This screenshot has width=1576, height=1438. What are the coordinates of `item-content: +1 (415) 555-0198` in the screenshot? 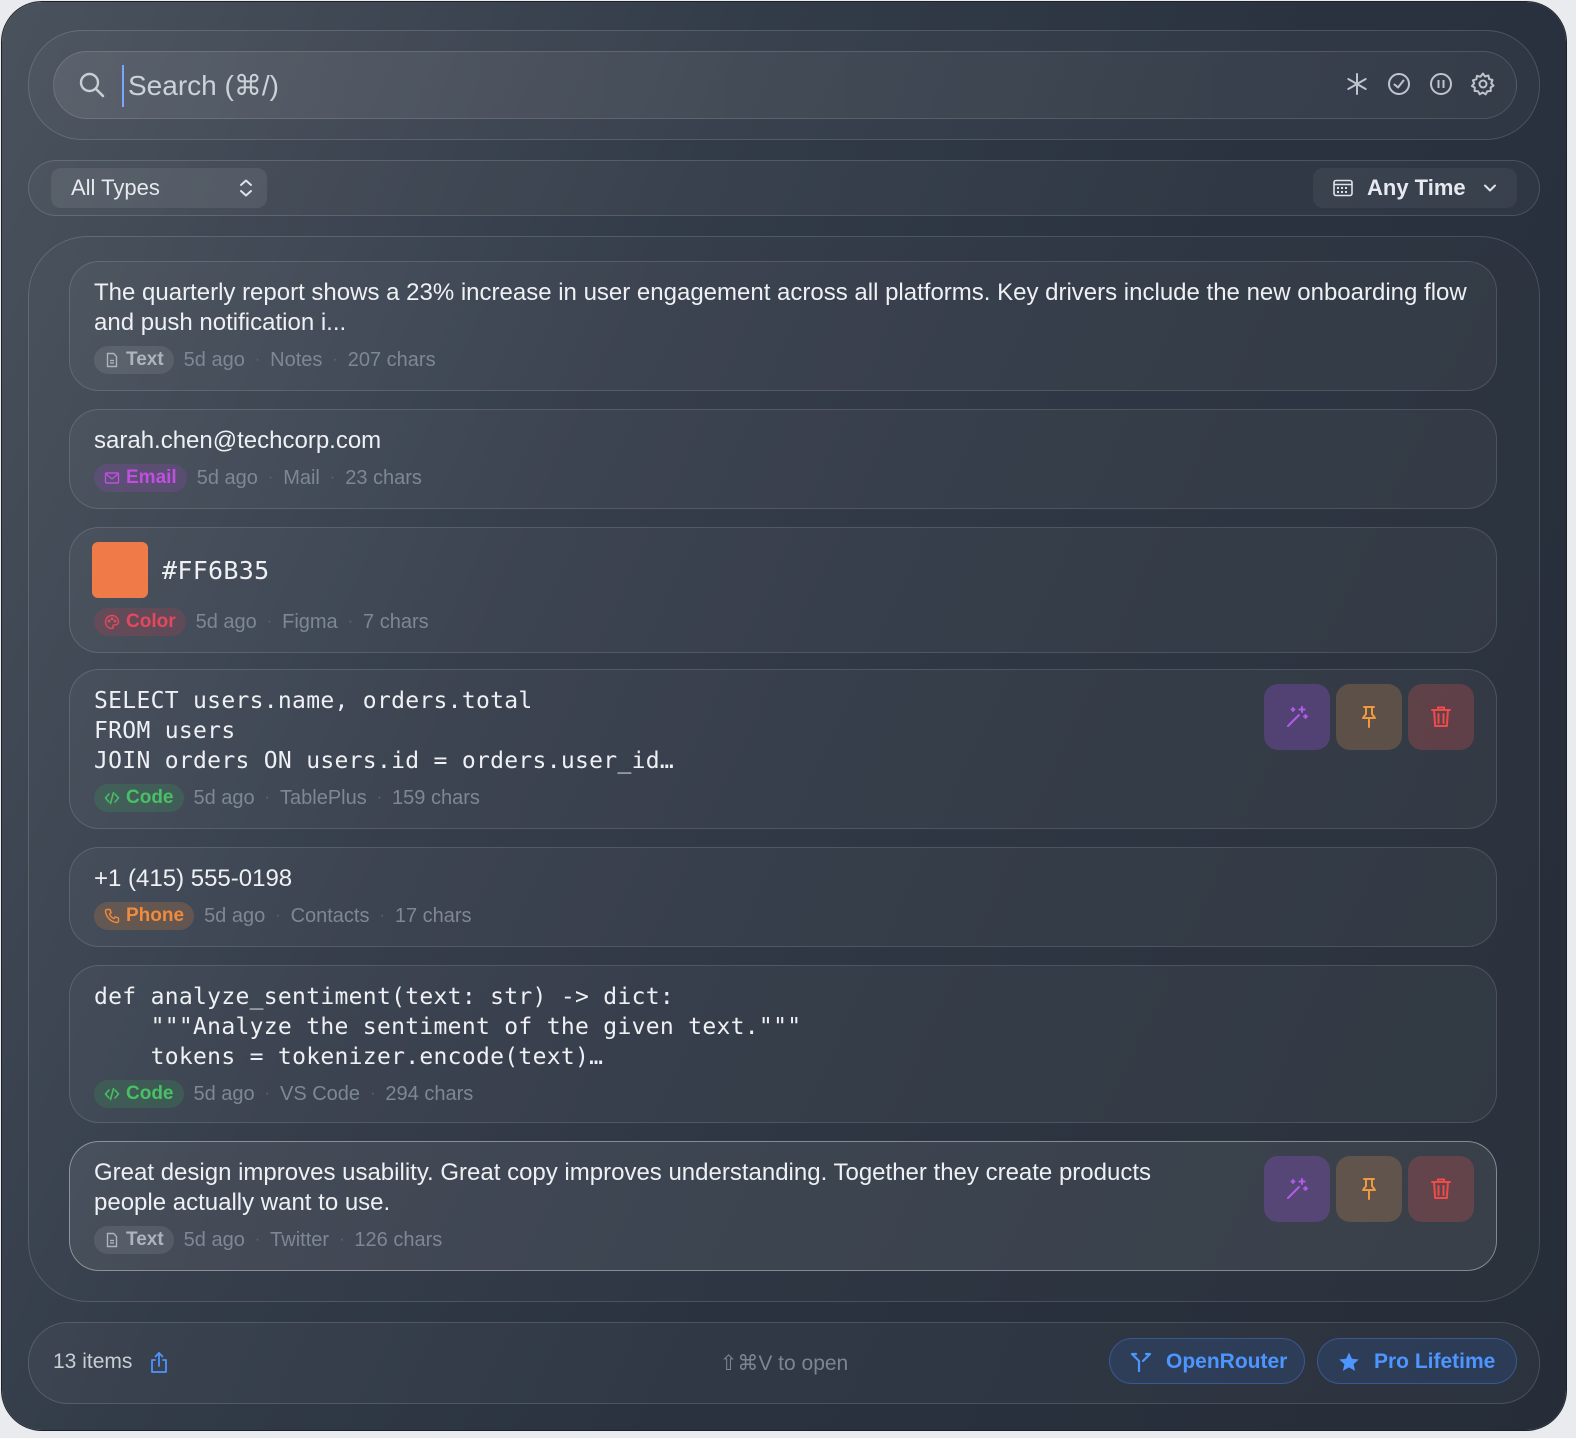 It's located at (193, 878).